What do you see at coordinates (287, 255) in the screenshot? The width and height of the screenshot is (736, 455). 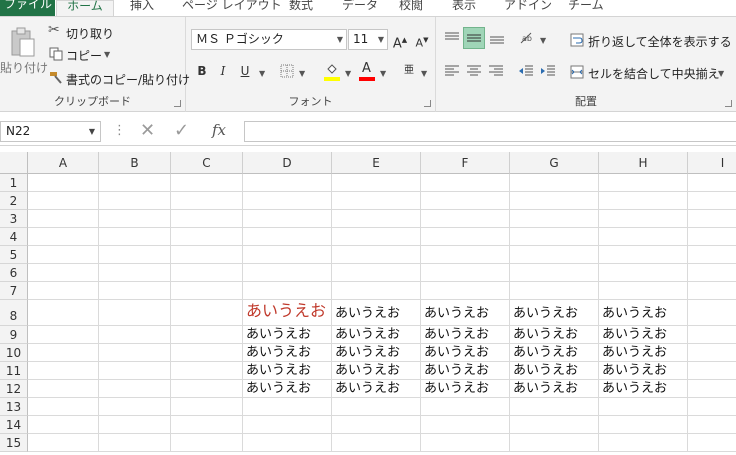 I see `cell-d5` at bounding box center [287, 255].